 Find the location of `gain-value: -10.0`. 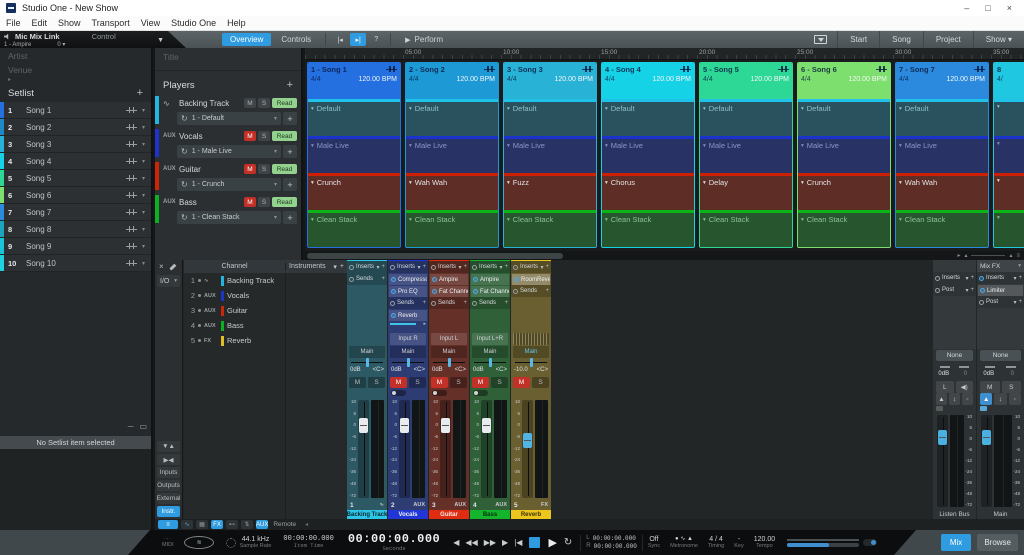

gain-value: -10.0 is located at coordinates (521, 372).